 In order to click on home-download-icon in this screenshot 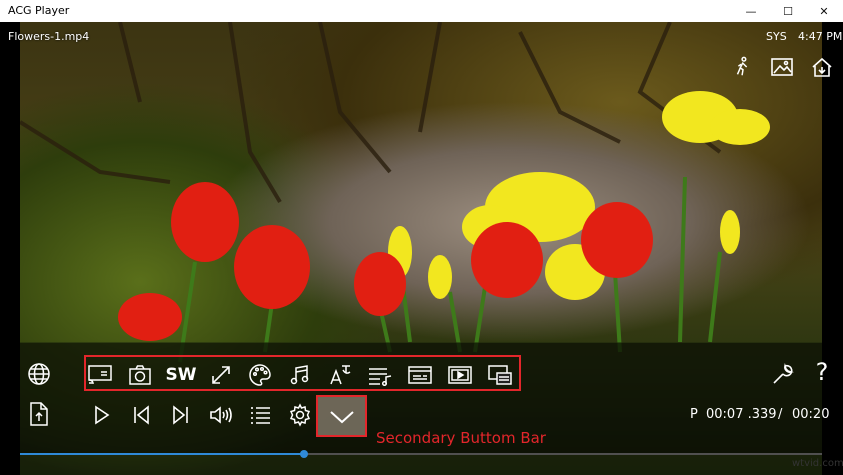, I will do `click(822, 67)`.